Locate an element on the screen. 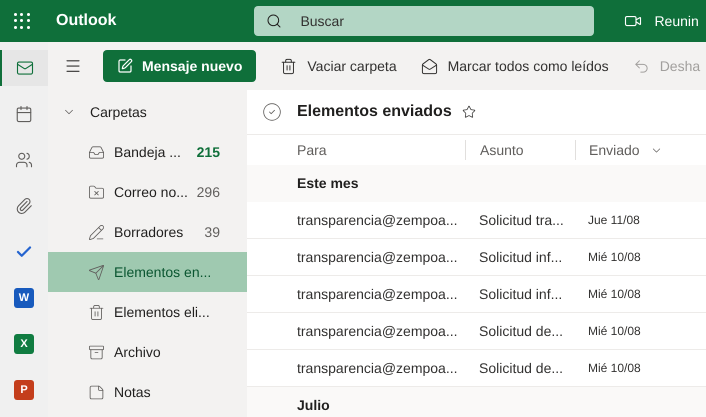 This screenshot has width=706, height=417. folder-item: Correo no... 296 is located at coordinates (147, 192).